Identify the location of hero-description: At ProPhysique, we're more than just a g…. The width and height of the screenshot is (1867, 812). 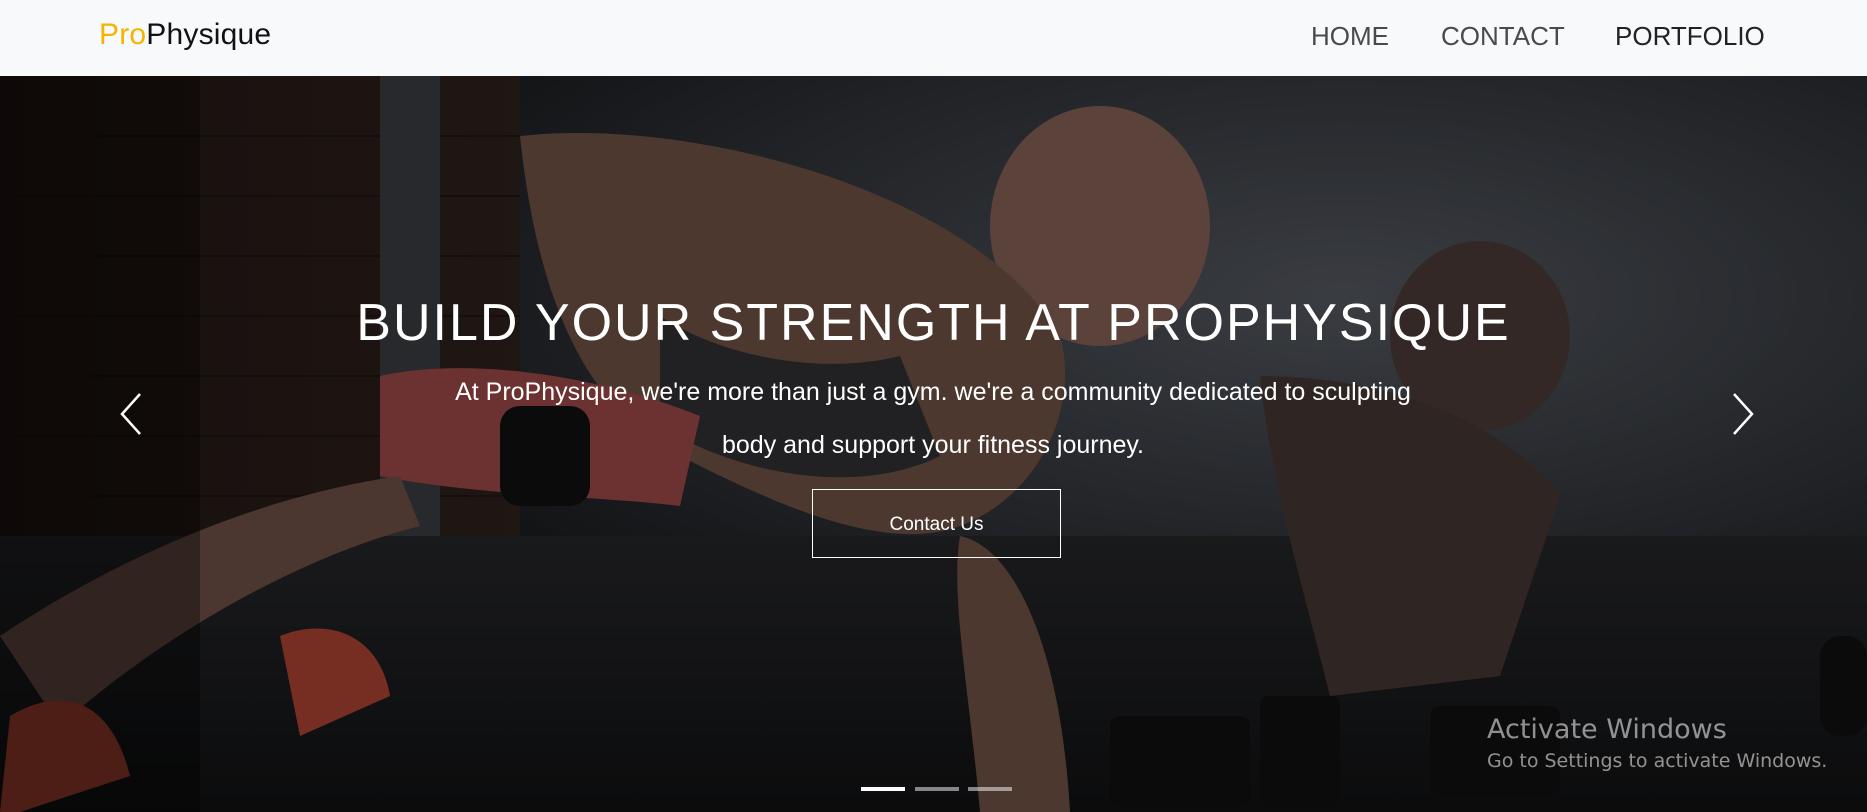
(933, 418).